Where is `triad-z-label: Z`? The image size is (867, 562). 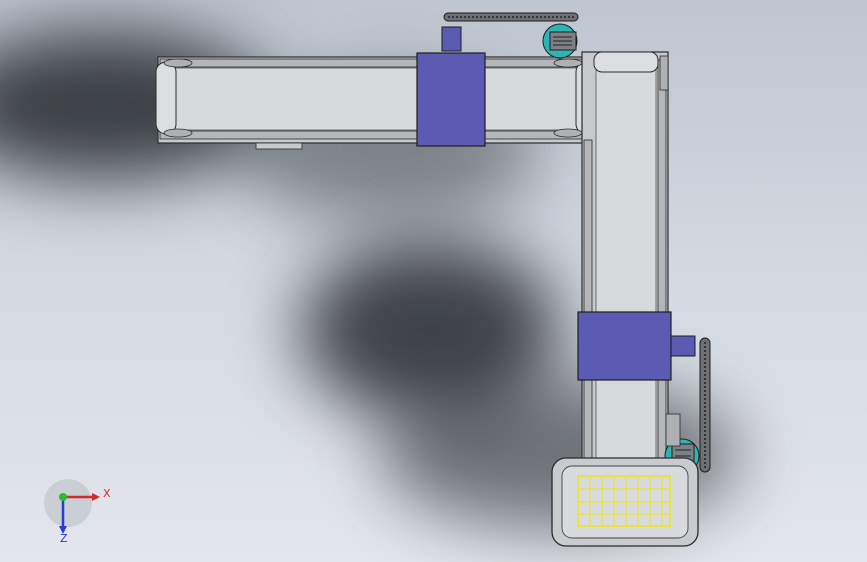
triad-z-label: Z is located at coordinates (64, 538).